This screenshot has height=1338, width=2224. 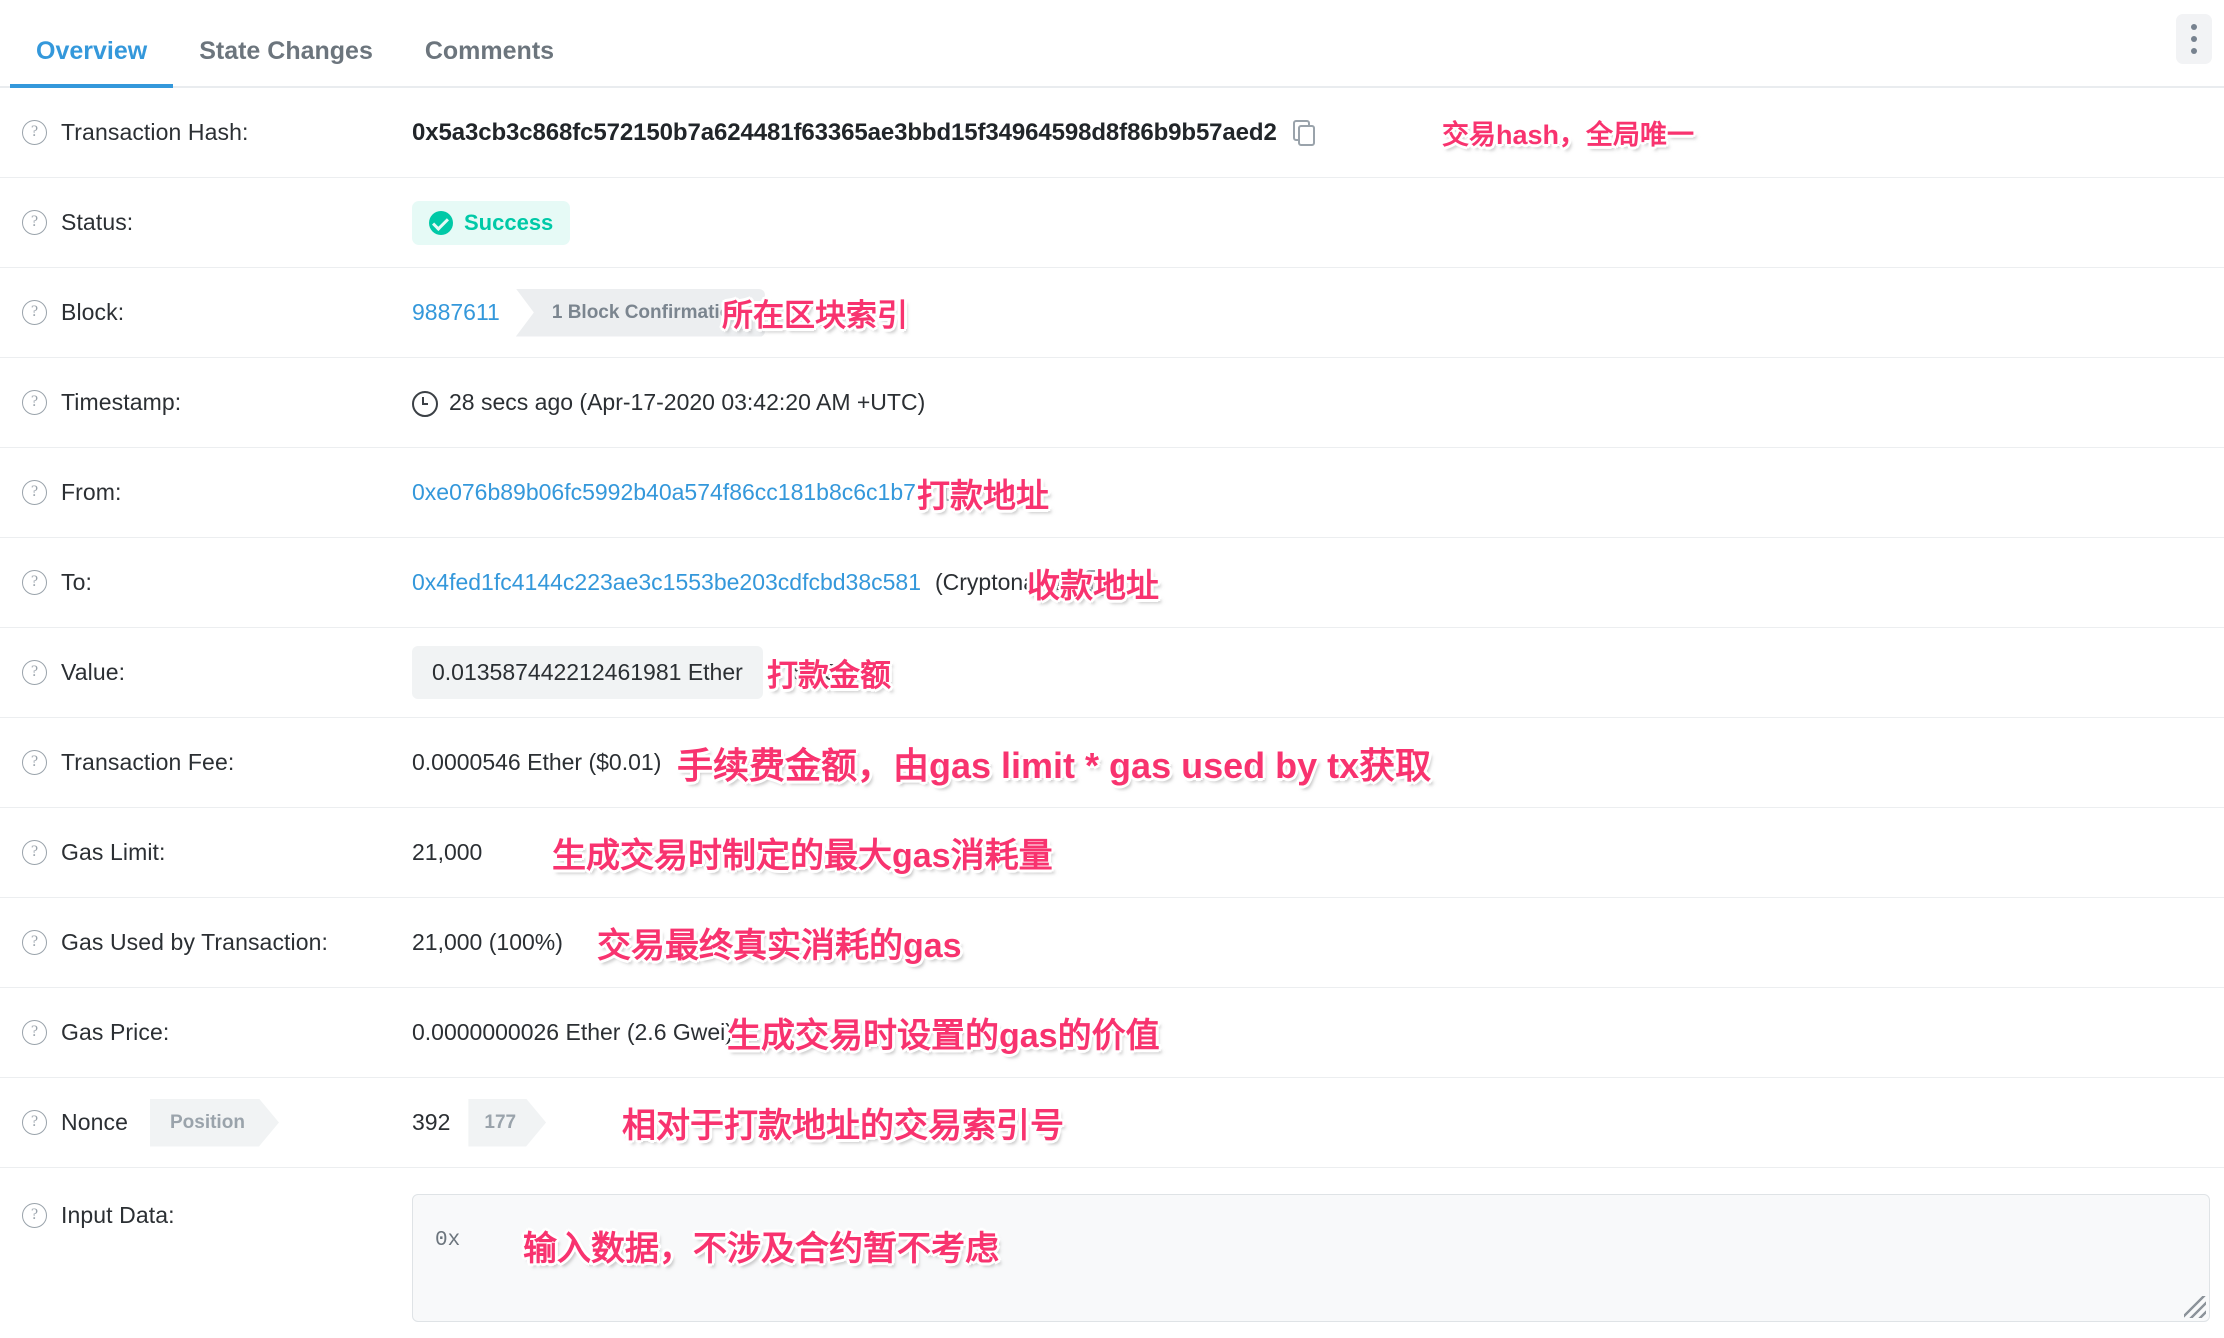 I want to click on label-from: ? From:, so click(x=217, y=492).